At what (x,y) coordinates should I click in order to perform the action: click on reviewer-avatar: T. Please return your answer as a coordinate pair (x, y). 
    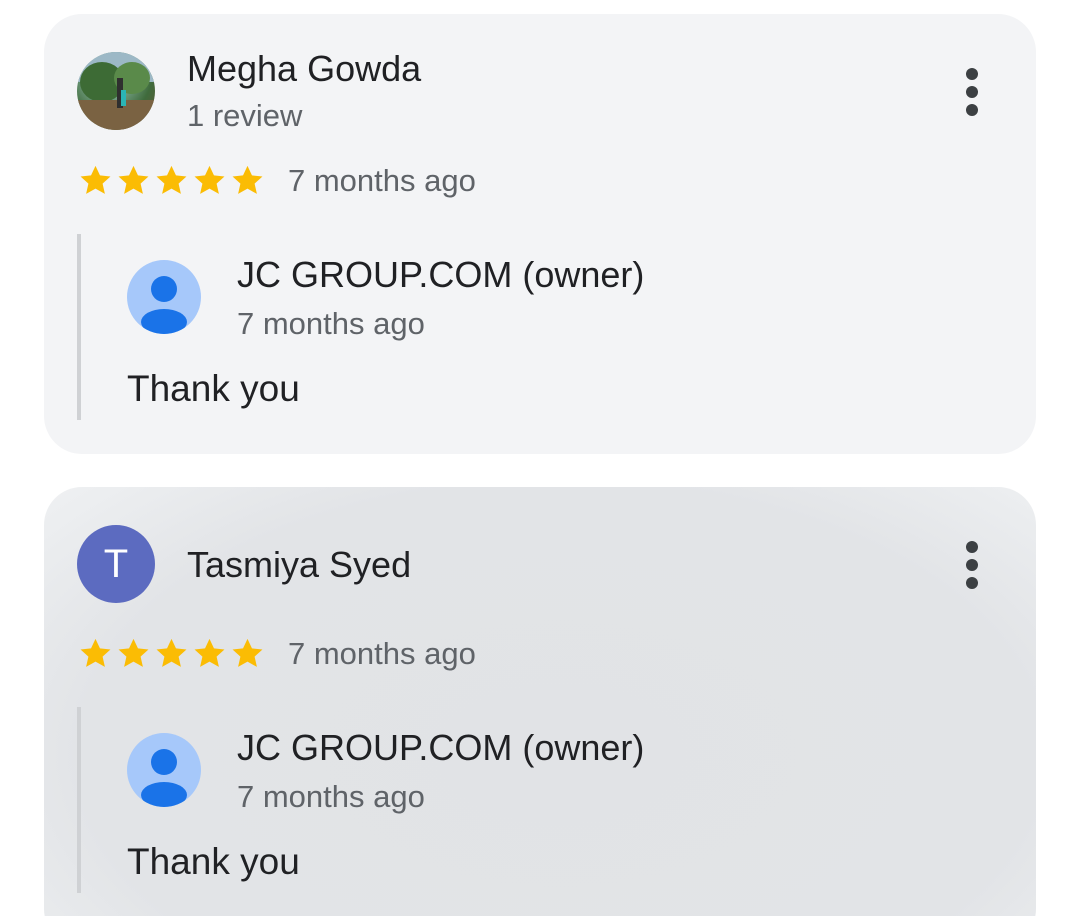
    Looking at the image, I should click on (116, 564).